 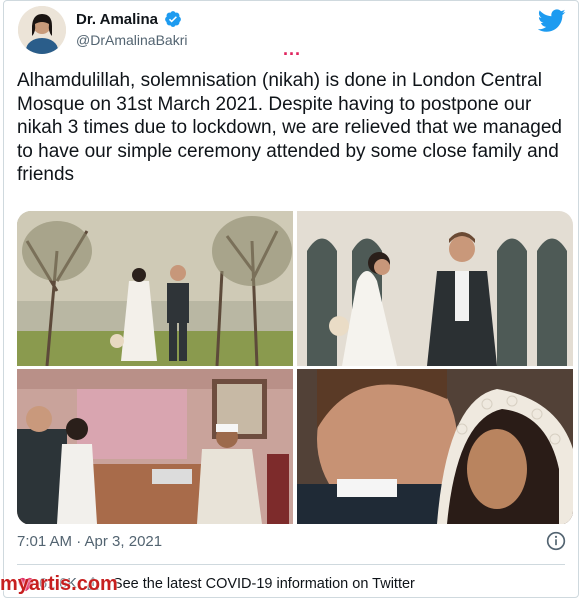 I want to click on tweet-timestamp: 7:01 AM · Apr 3, 2021, so click(x=89, y=541).